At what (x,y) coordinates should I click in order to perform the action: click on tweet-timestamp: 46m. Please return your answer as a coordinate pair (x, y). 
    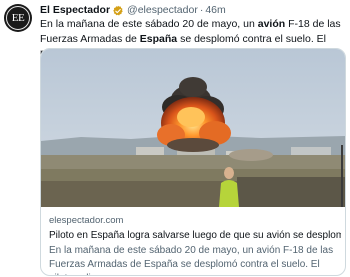
    Looking at the image, I should click on (215, 10).